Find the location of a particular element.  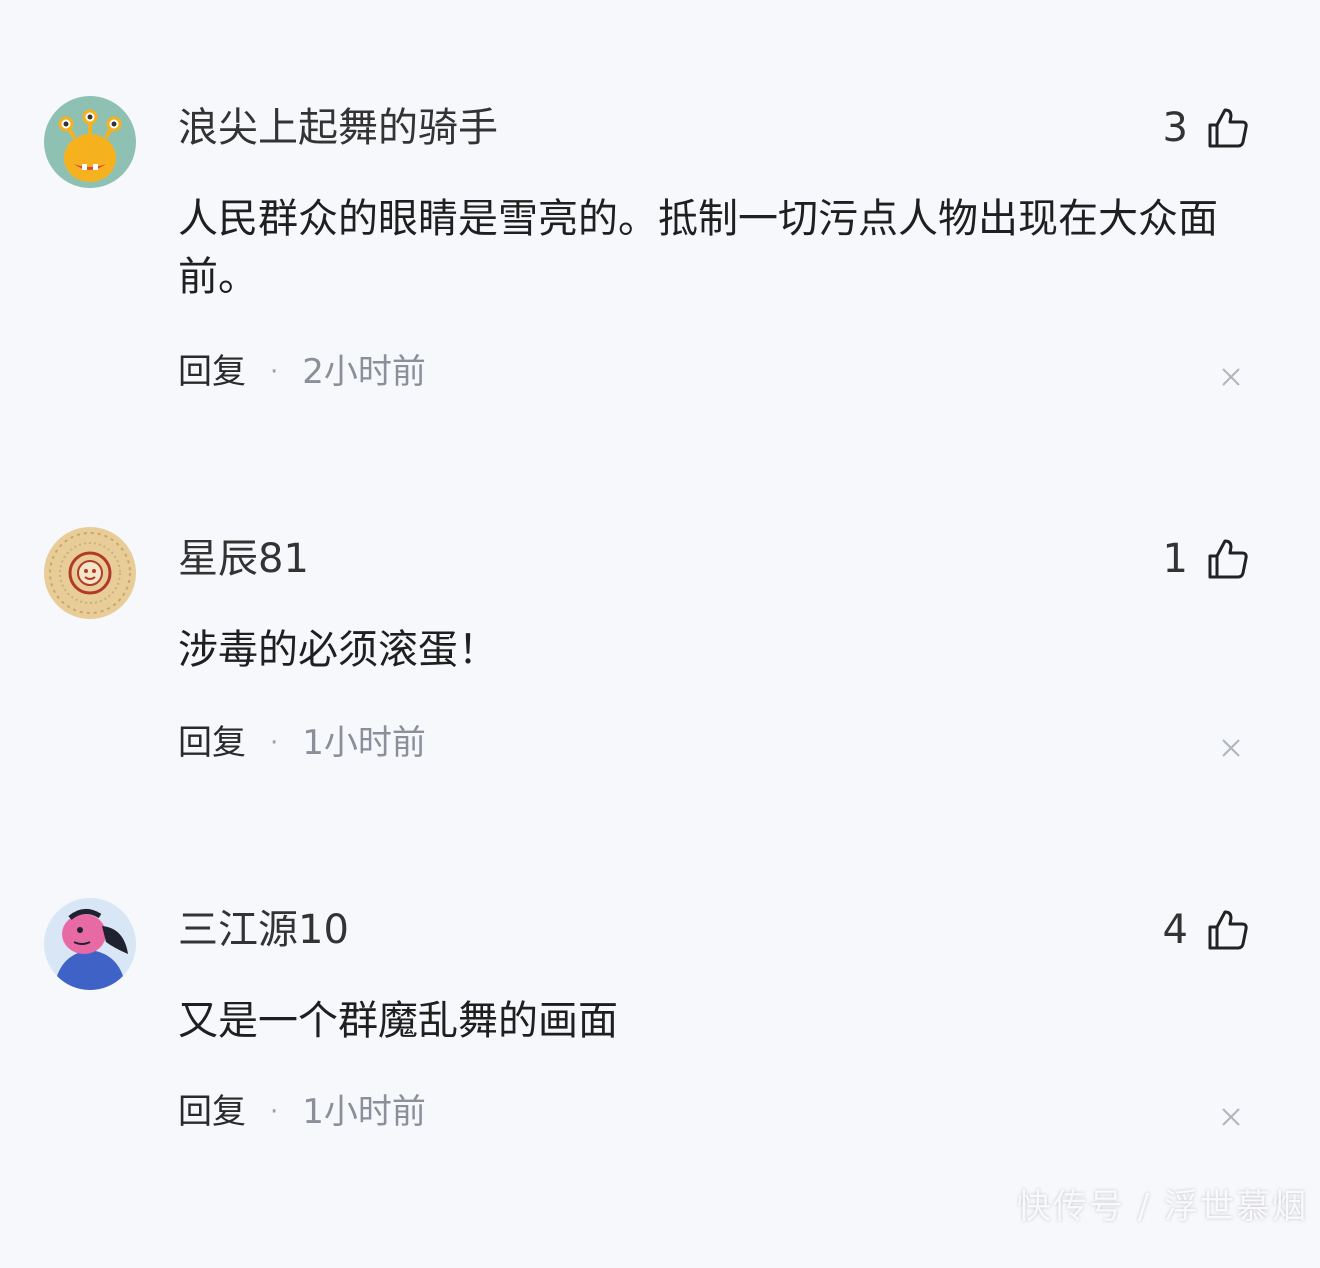

like-button: 4 is located at coordinates (1206, 930).